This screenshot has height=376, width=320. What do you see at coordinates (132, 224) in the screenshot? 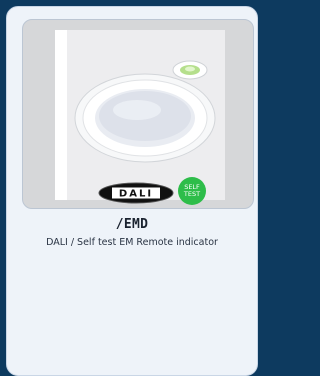
I see `product-title: /EMD` at bounding box center [132, 224].